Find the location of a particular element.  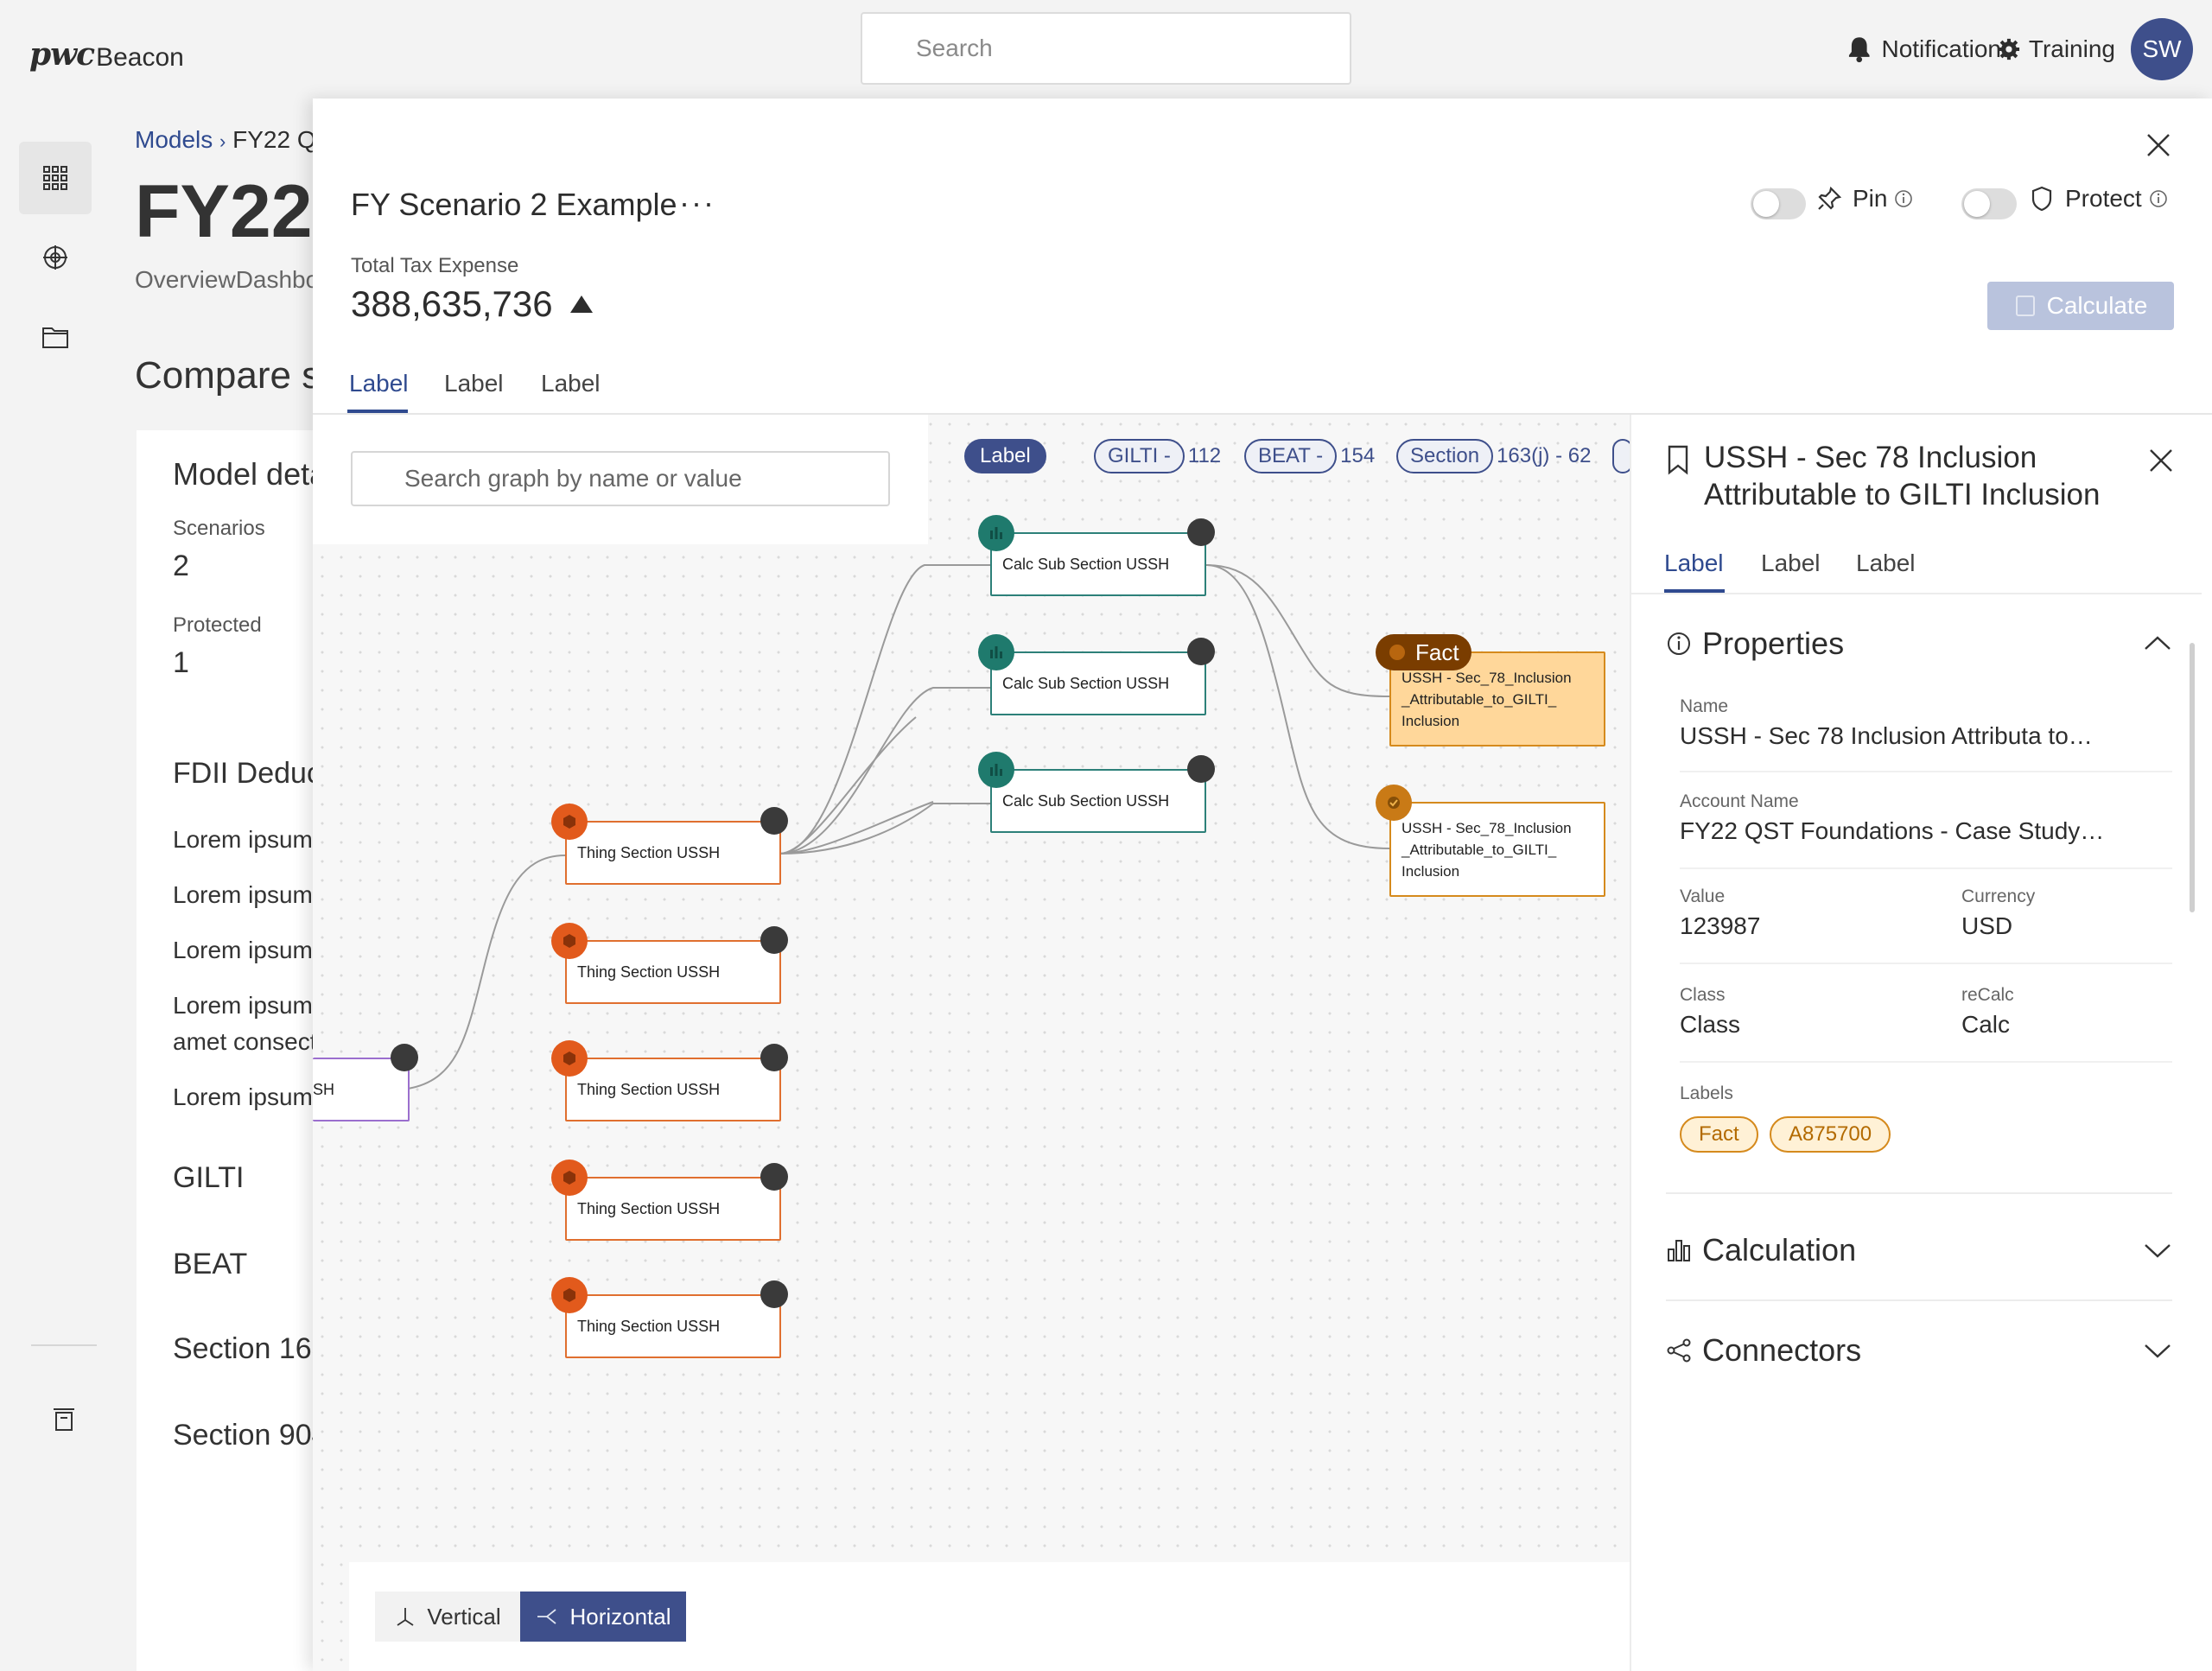

account-name-label: Account Name is located at coordinates (1739, 801).